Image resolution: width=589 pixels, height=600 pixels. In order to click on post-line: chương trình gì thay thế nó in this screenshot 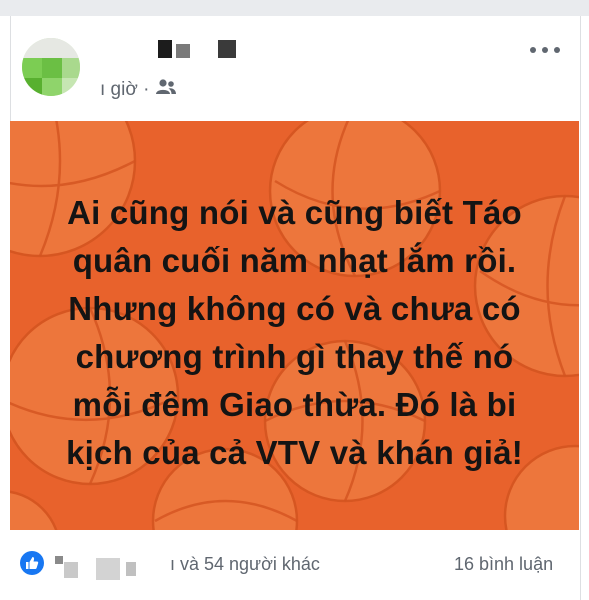, I will do `click(294, 356)`.